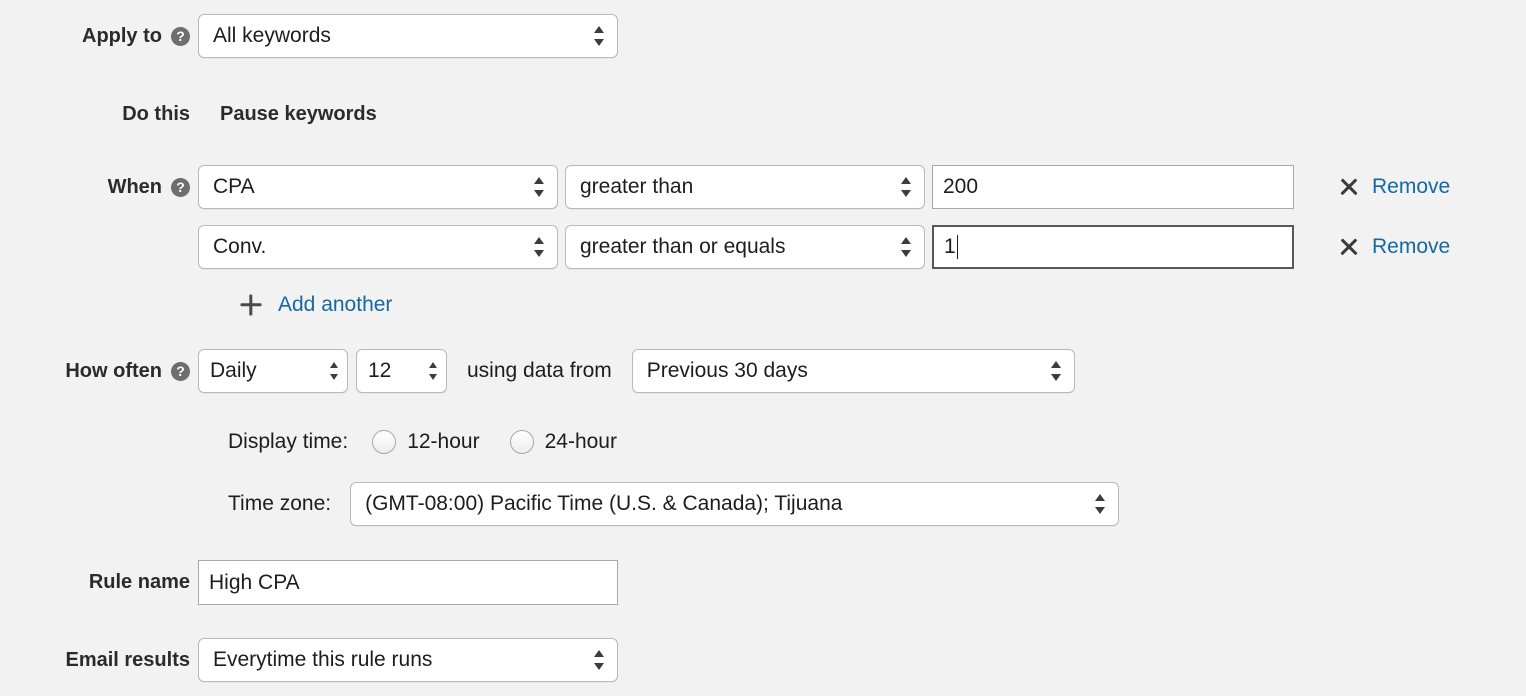 Image resolution: width=1526 pixels, height=696 pixels. Describe the element at coordinates (298, 113) in the screenshot. I see `do-this-action-text: Pause keywords` at that location.